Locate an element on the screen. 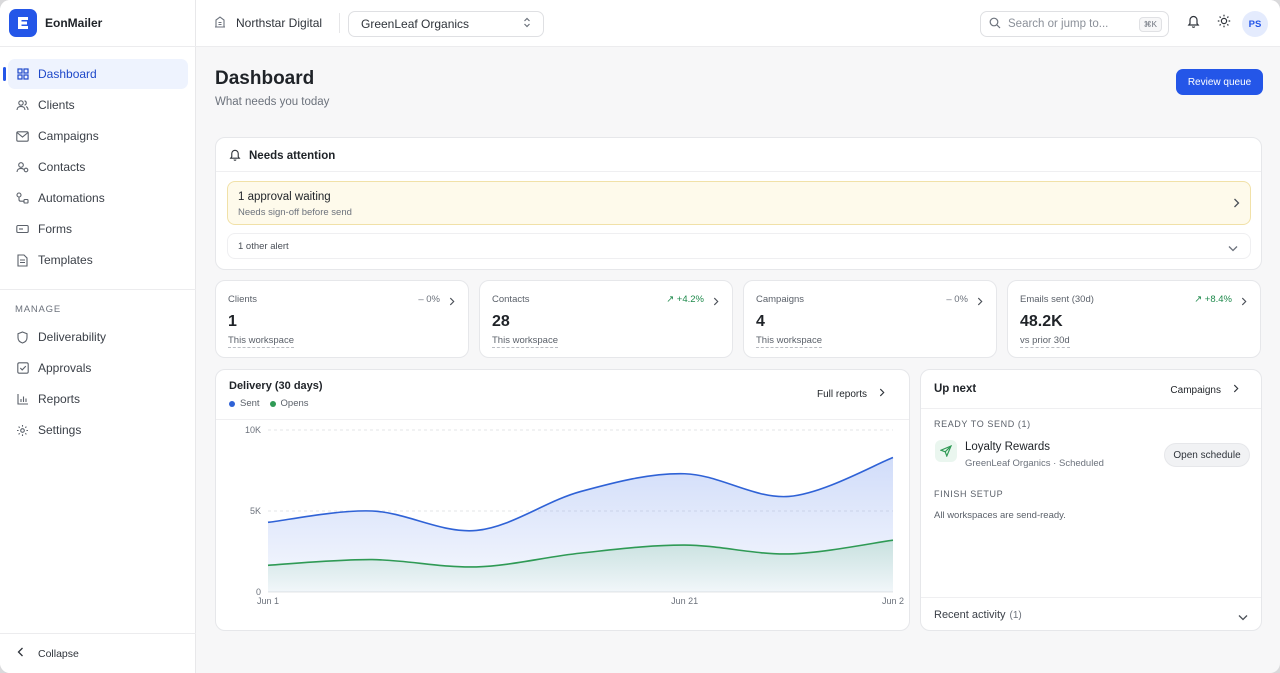 This screenshot has height=673, width=1280. sidebar-item-approvals: Approvals is located at coordinates (98, 368).